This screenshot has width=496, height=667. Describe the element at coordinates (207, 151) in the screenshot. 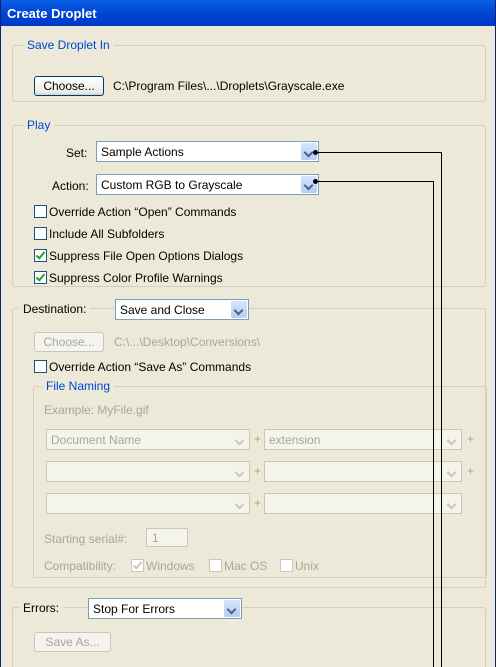

I see `set-dropdown: Sample Actions` at that location.